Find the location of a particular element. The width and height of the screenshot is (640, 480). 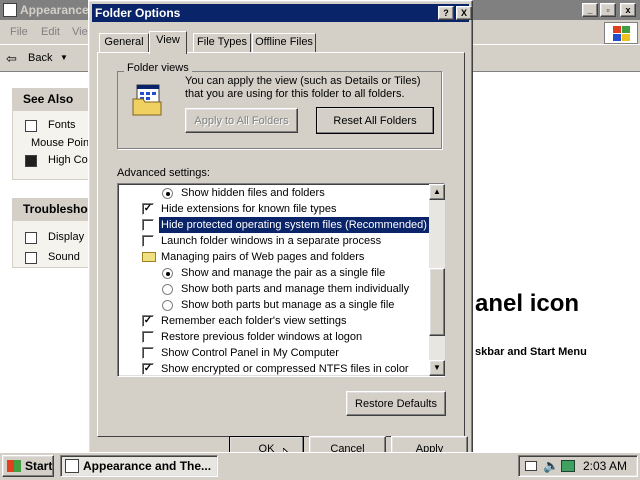

volume-icon: 🔈 is located at coordinates (551, 466).